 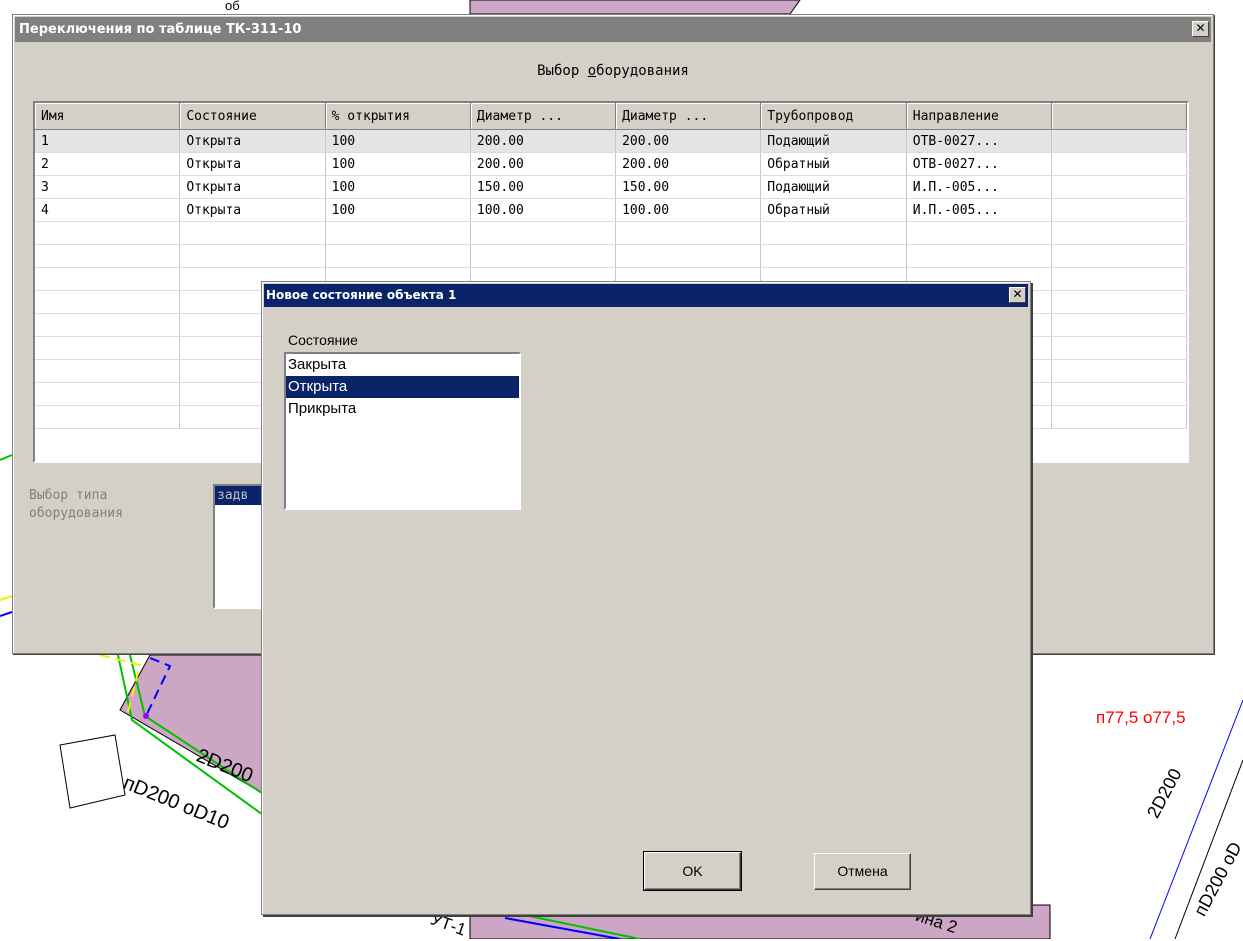 What do you see at coordinates (108, 187) in the screenshot?
I see `table-cell: 3` at bounding box center [108, 187].